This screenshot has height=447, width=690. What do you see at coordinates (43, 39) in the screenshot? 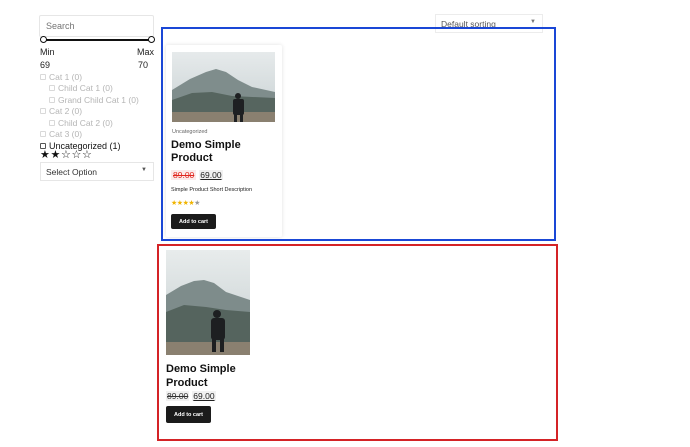
I see `price-min-handle` at bounding box center [43, 39].